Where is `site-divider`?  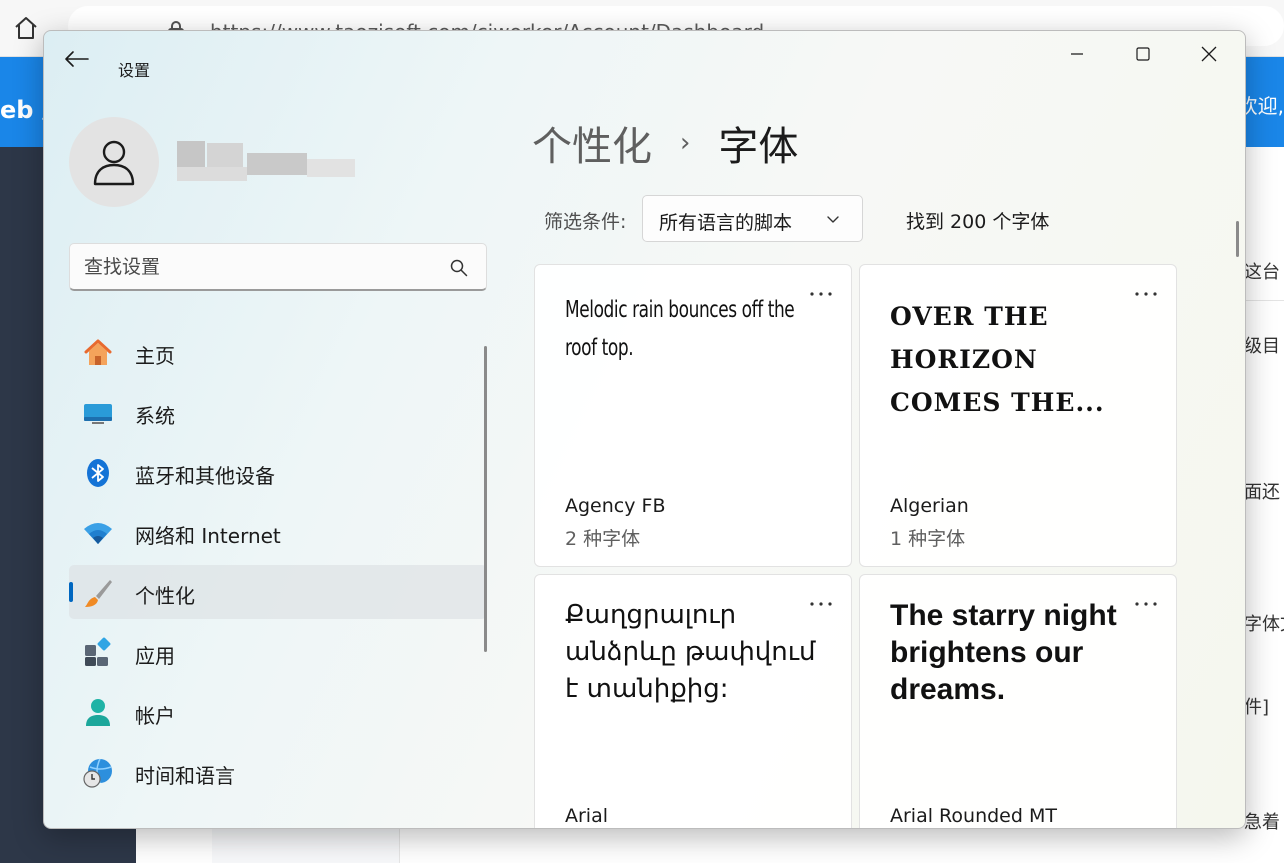
site-divider is located at coordinates (1264, 300).